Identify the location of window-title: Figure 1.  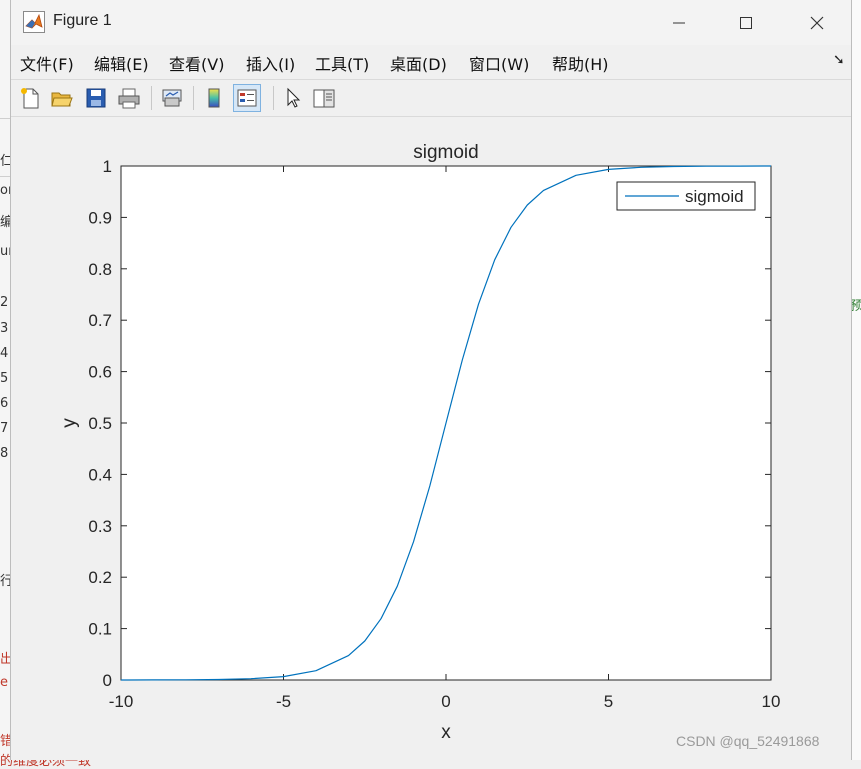
(82, 21).